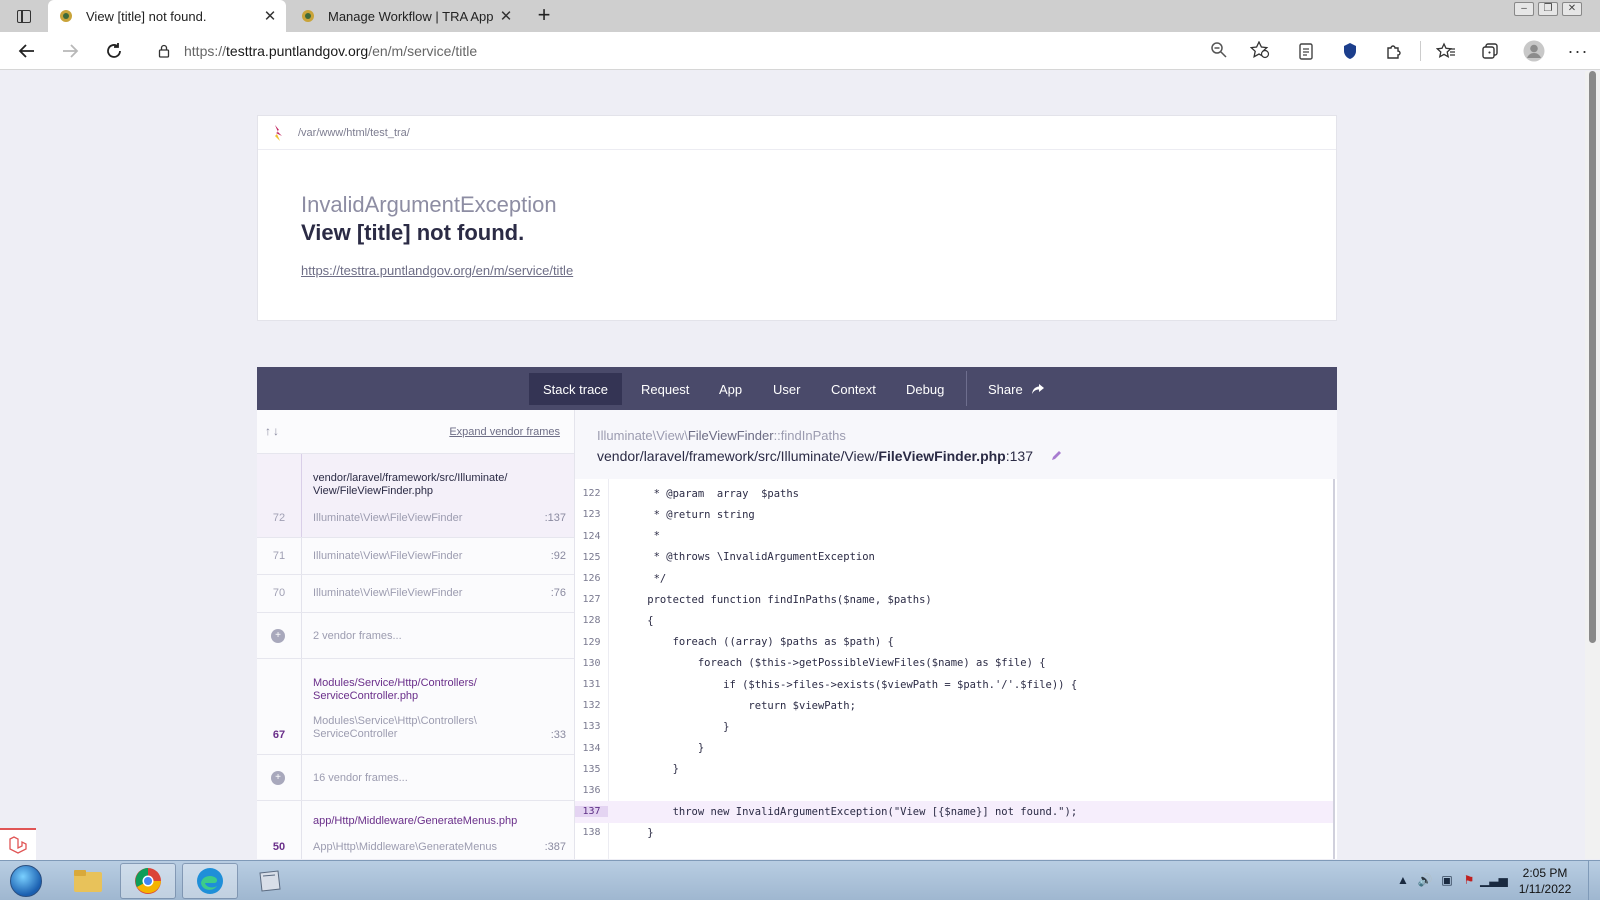 This screenshot has height=900, width=1600. Describe the element at coordinates (809, 435) in the screenshot. I see `method-name: ::findInPaths` at that location.